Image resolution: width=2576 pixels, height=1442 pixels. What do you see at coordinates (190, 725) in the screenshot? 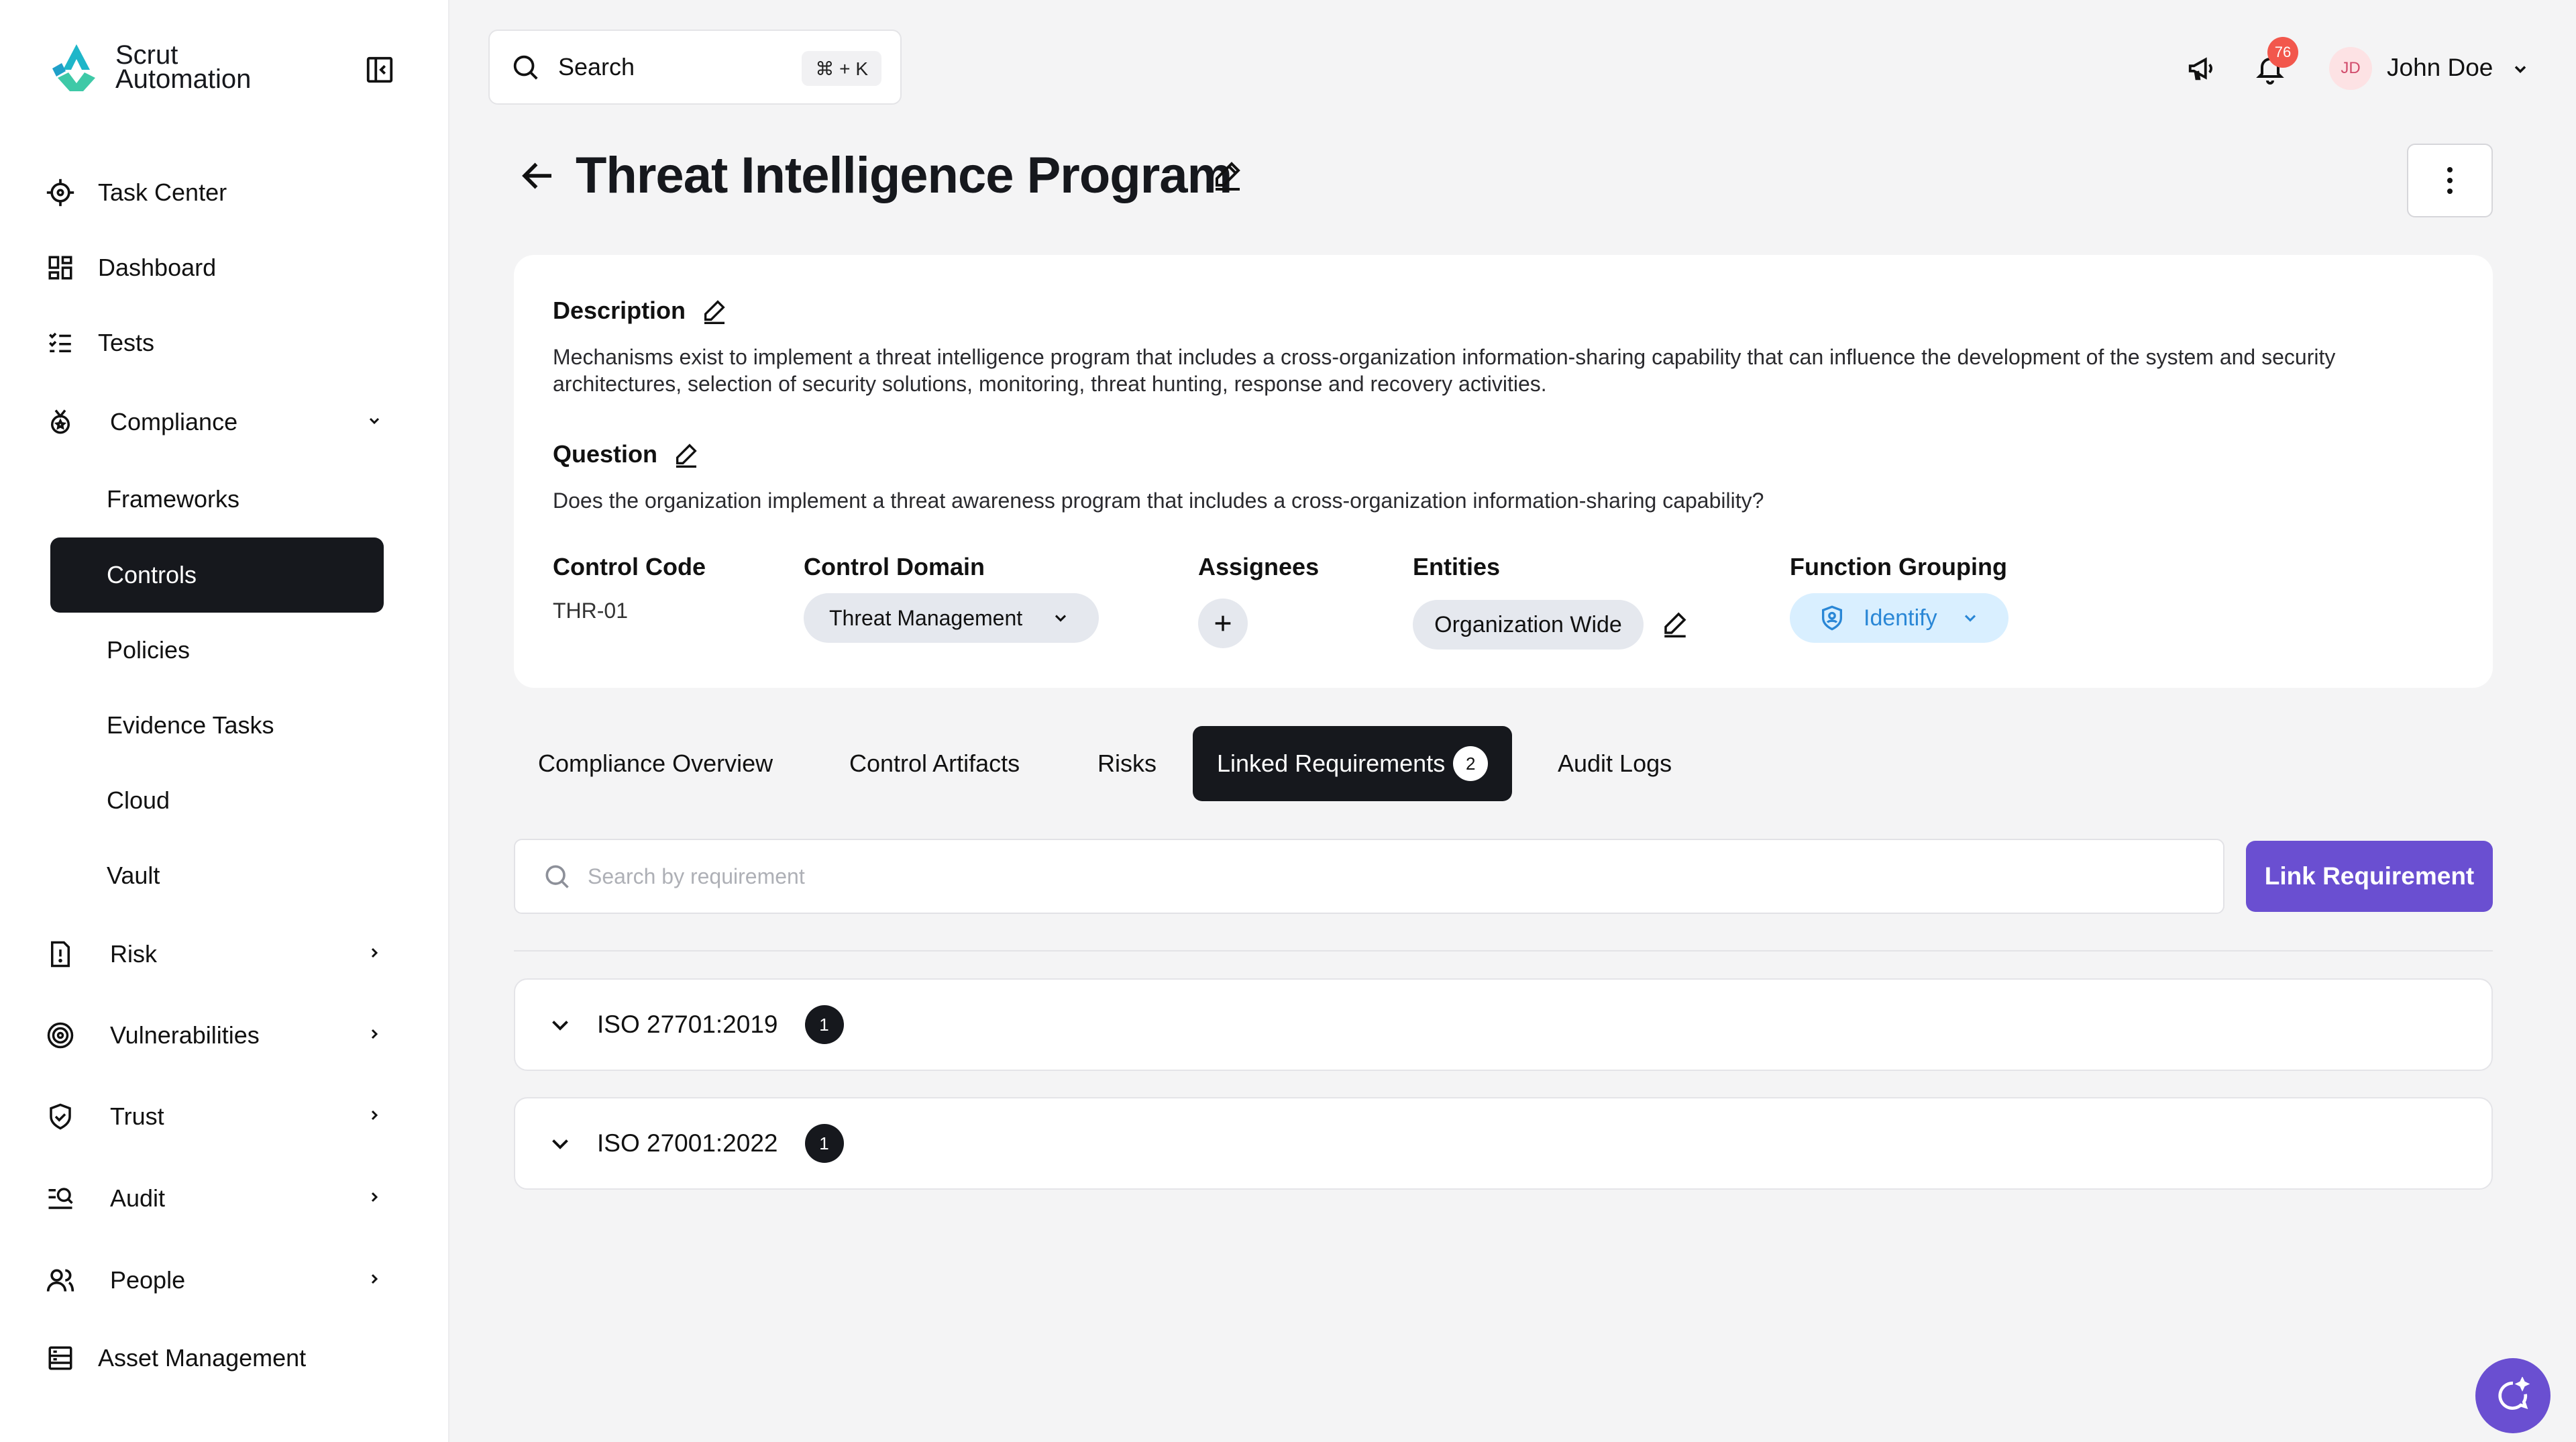
I see `sidebar-subitem-label: Evidence Tasks` at bounding box center [190, 725].